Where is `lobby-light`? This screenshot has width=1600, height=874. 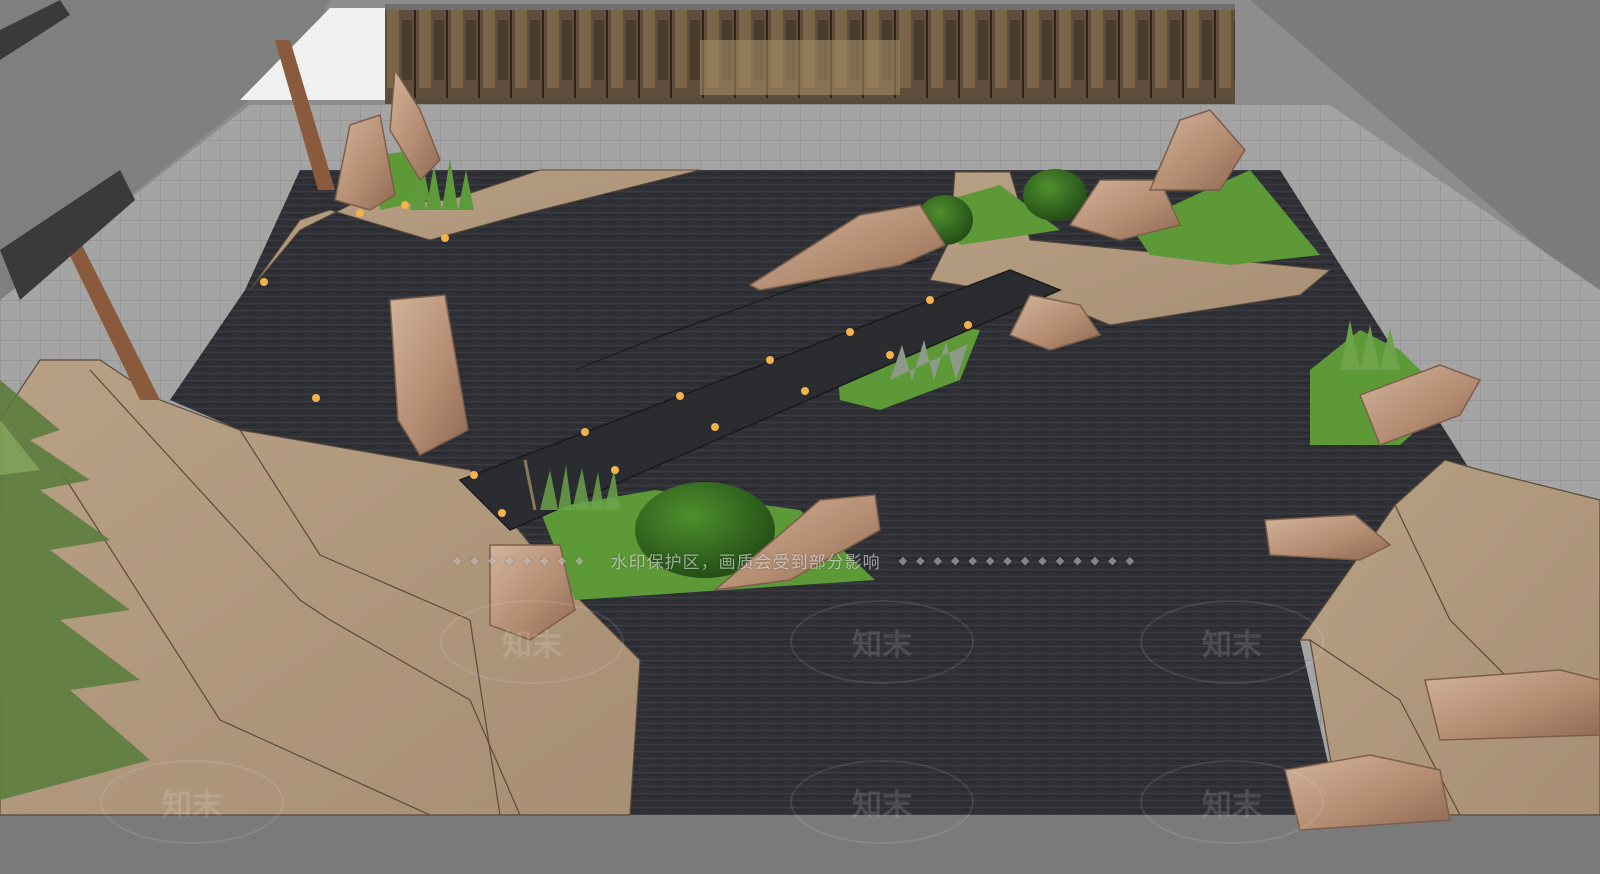
lobby-light is located at coordinates (800, 67).